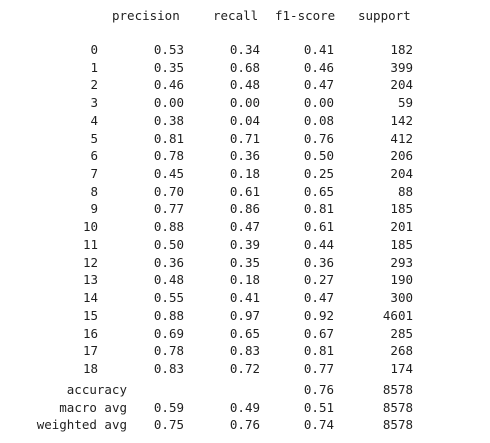 This screenshot has height=443, width=490. Describe the element at coordinates (244, 351) in the screenshot. I see `recall-value: 0.83` at that location.